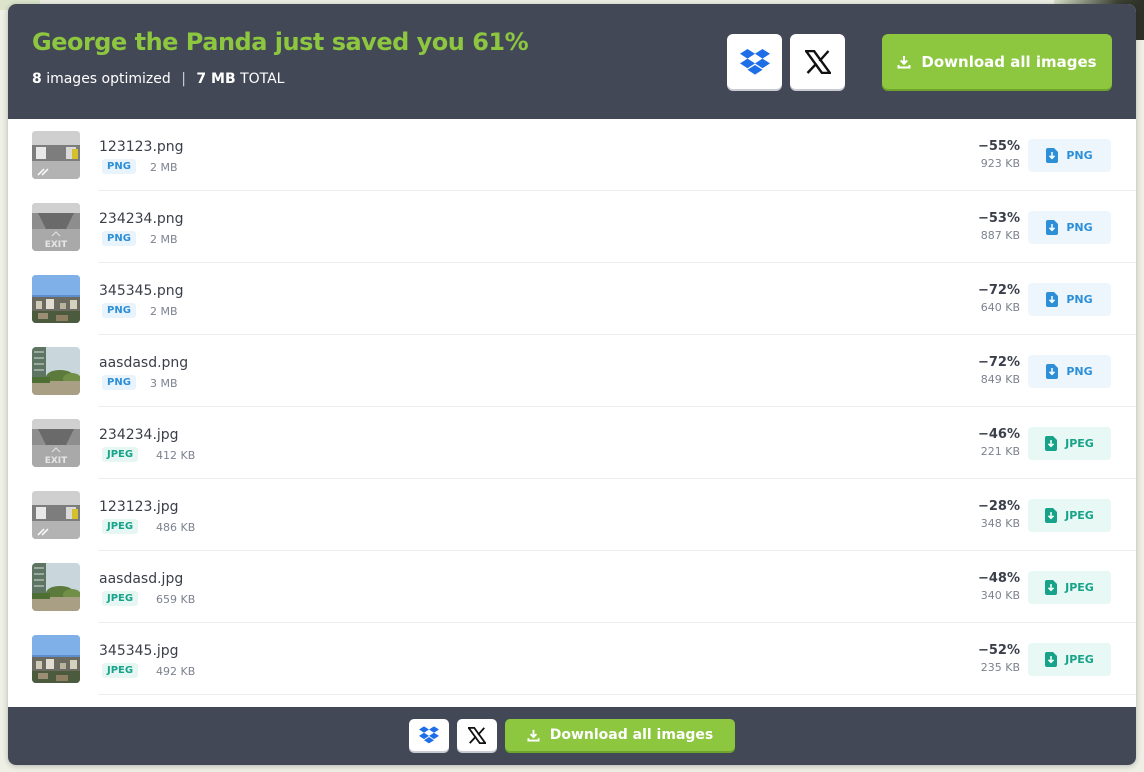 The image size is (1144, 772). I want to click on footer-download-all-label: Download all images, so click(631, 735).